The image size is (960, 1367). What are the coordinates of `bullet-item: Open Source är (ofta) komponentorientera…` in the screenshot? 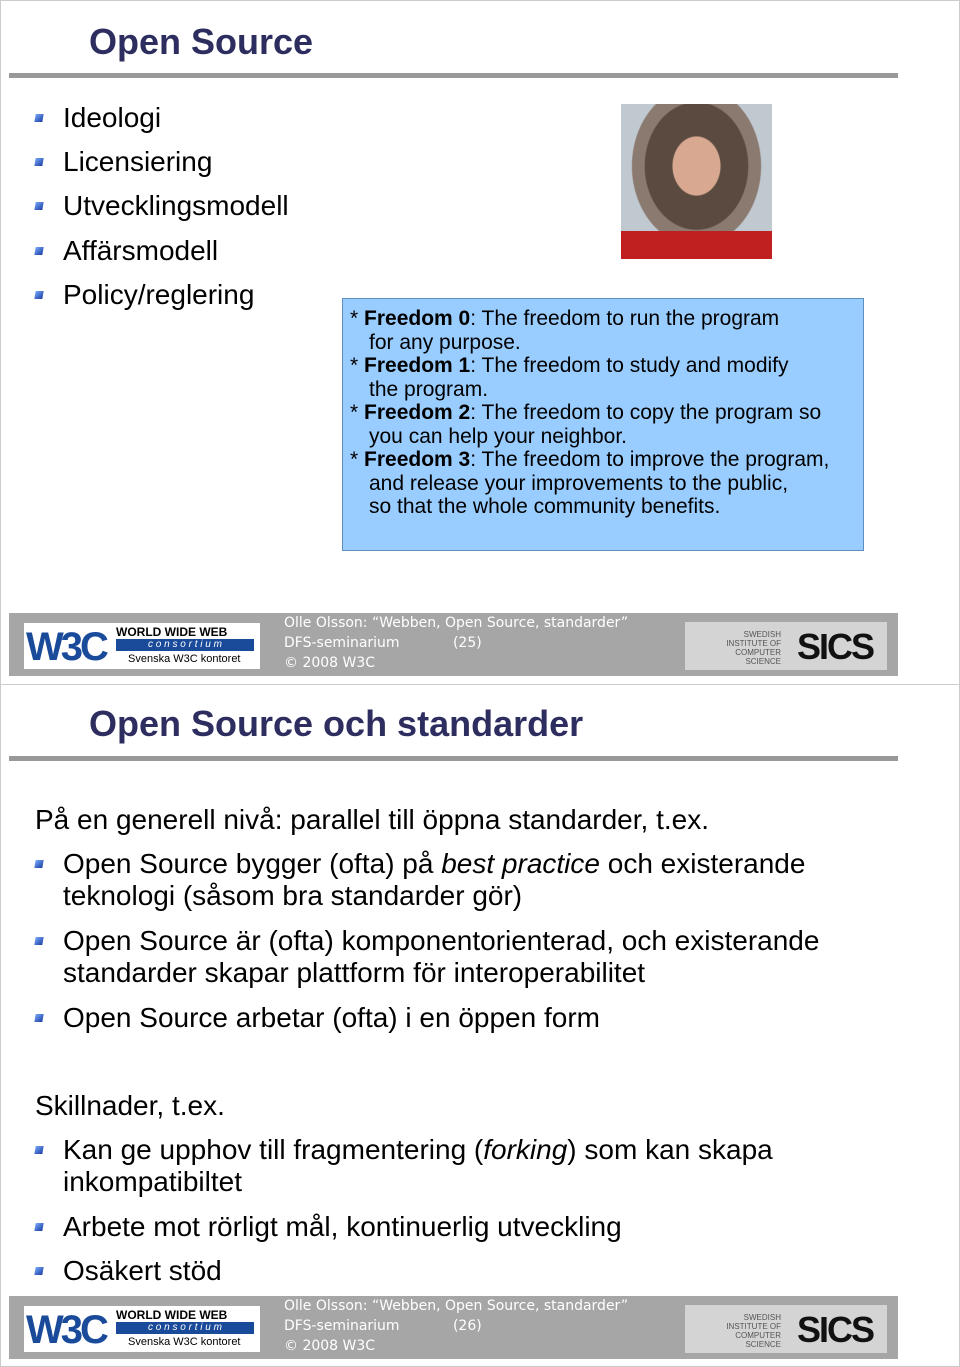 It's located at (441, 956).